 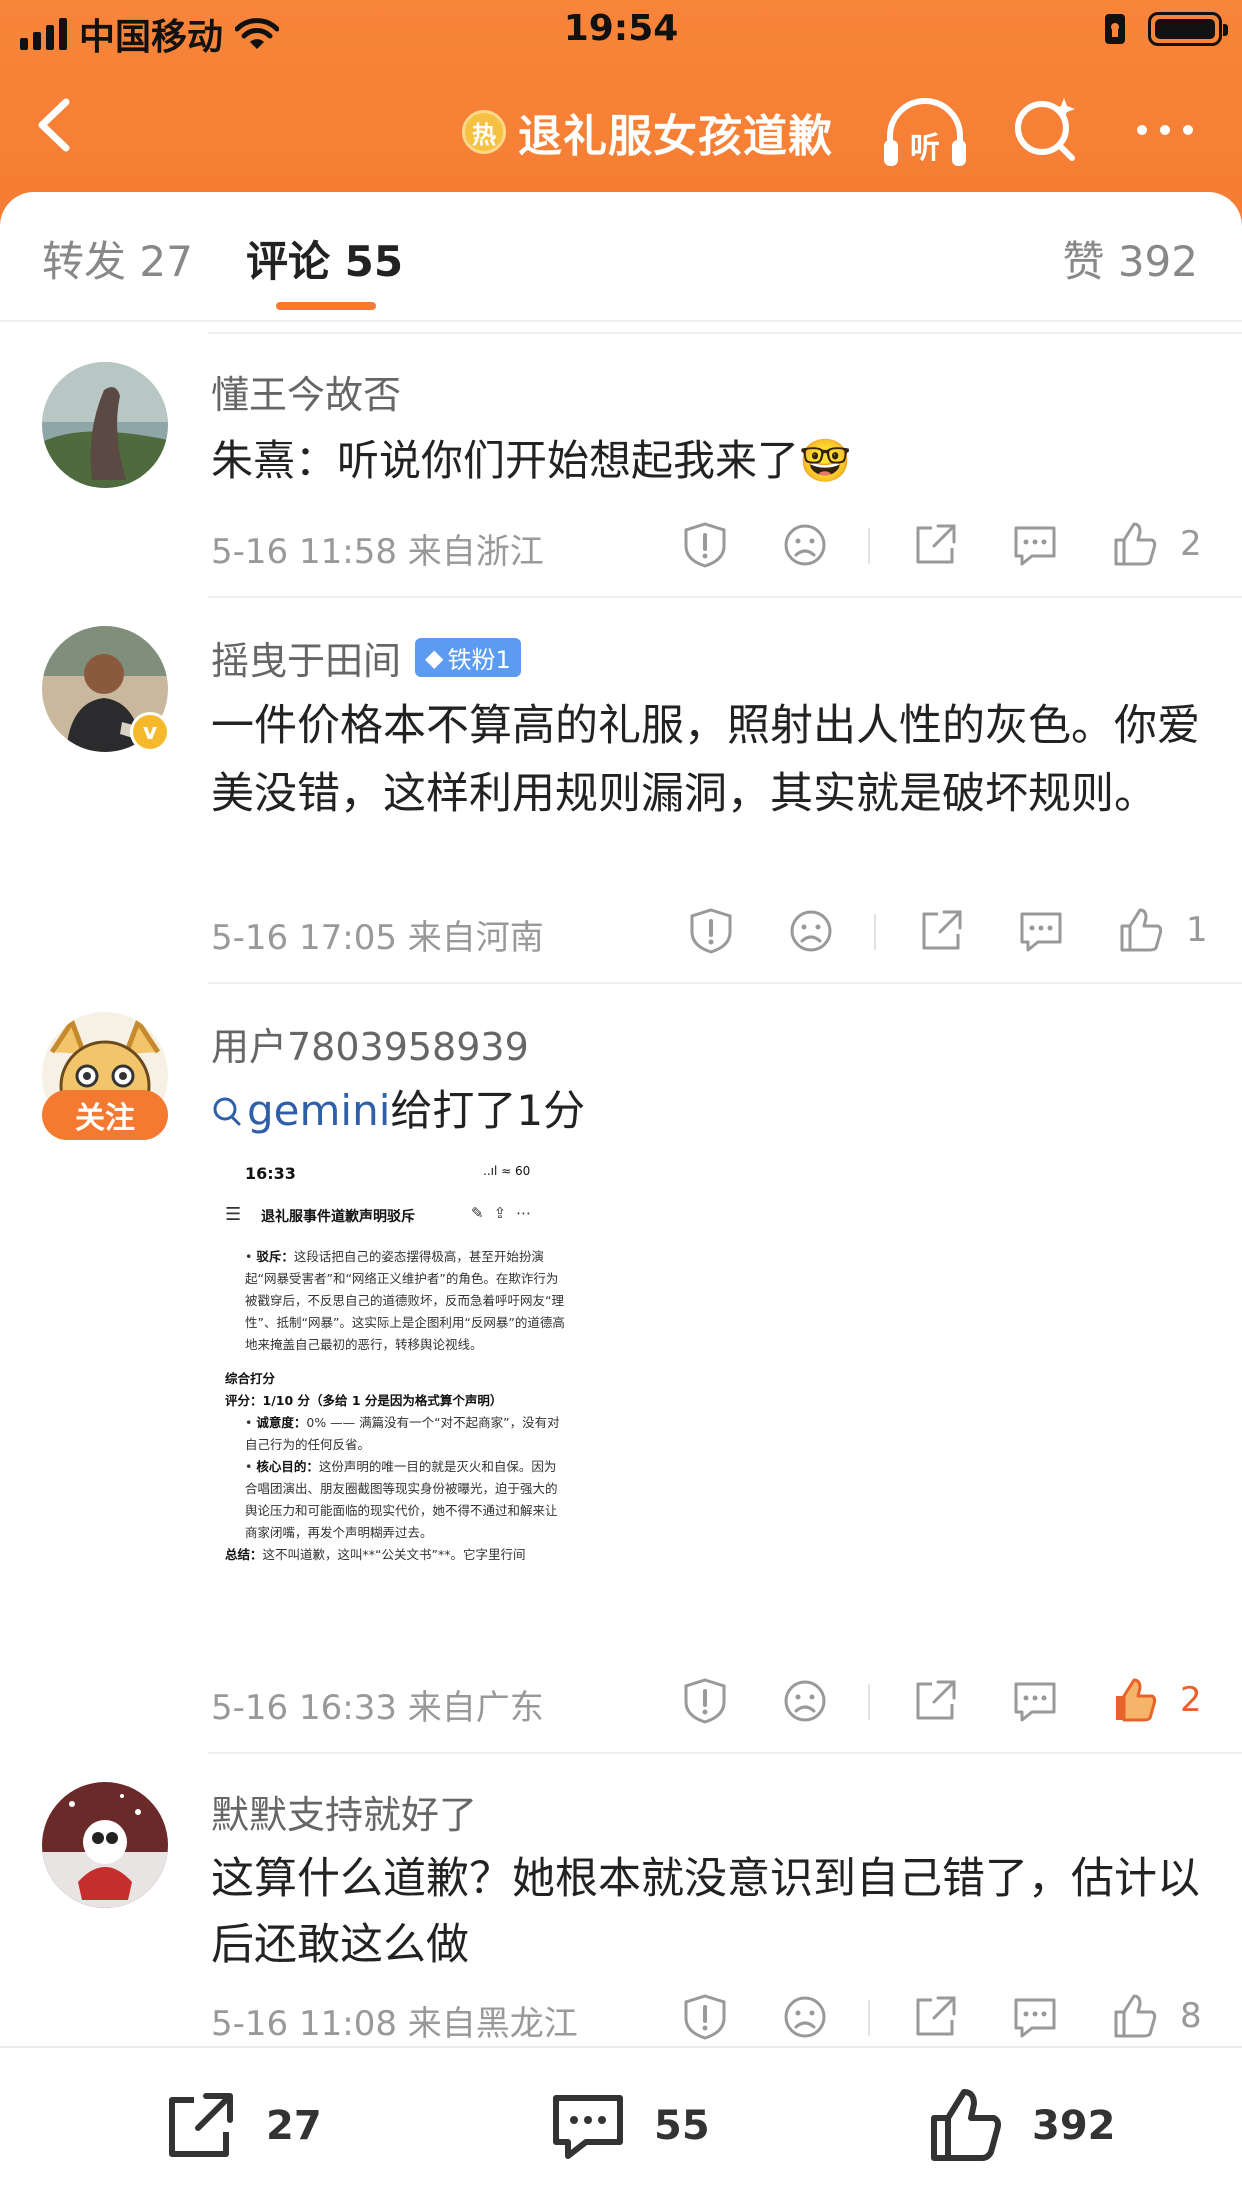 I want to click on tab-active-indicator, so click(x=326, y=306).